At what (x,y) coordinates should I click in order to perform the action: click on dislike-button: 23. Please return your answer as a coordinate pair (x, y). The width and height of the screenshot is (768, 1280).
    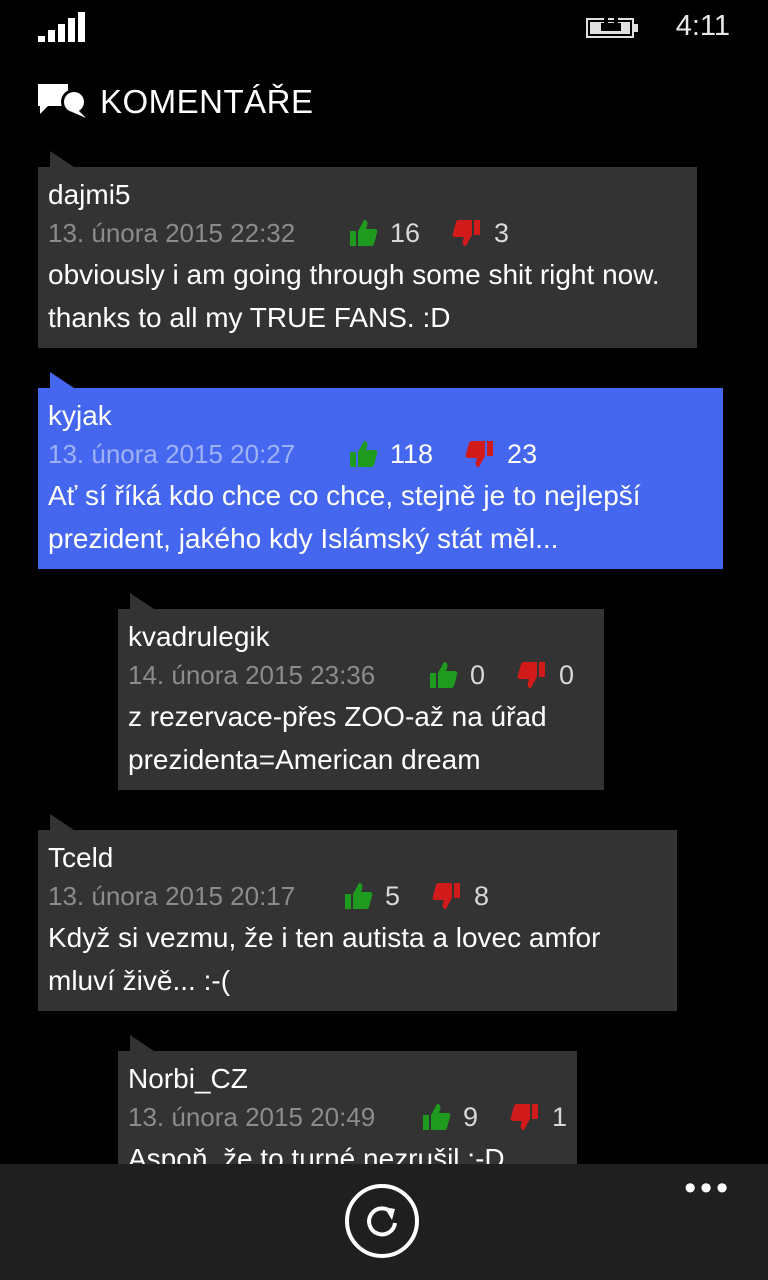
    Looking at the image, I should click on (501, 454).